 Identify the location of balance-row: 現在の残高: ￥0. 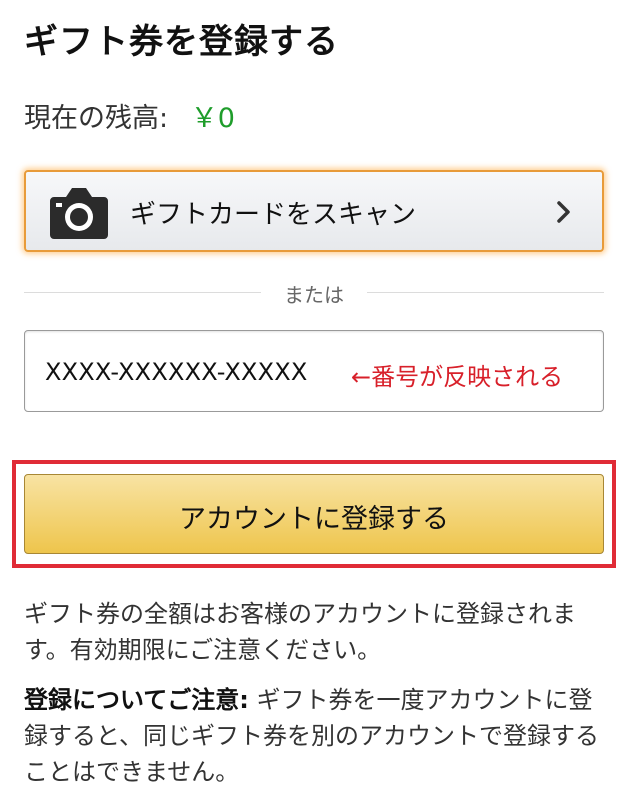
(129, 115).